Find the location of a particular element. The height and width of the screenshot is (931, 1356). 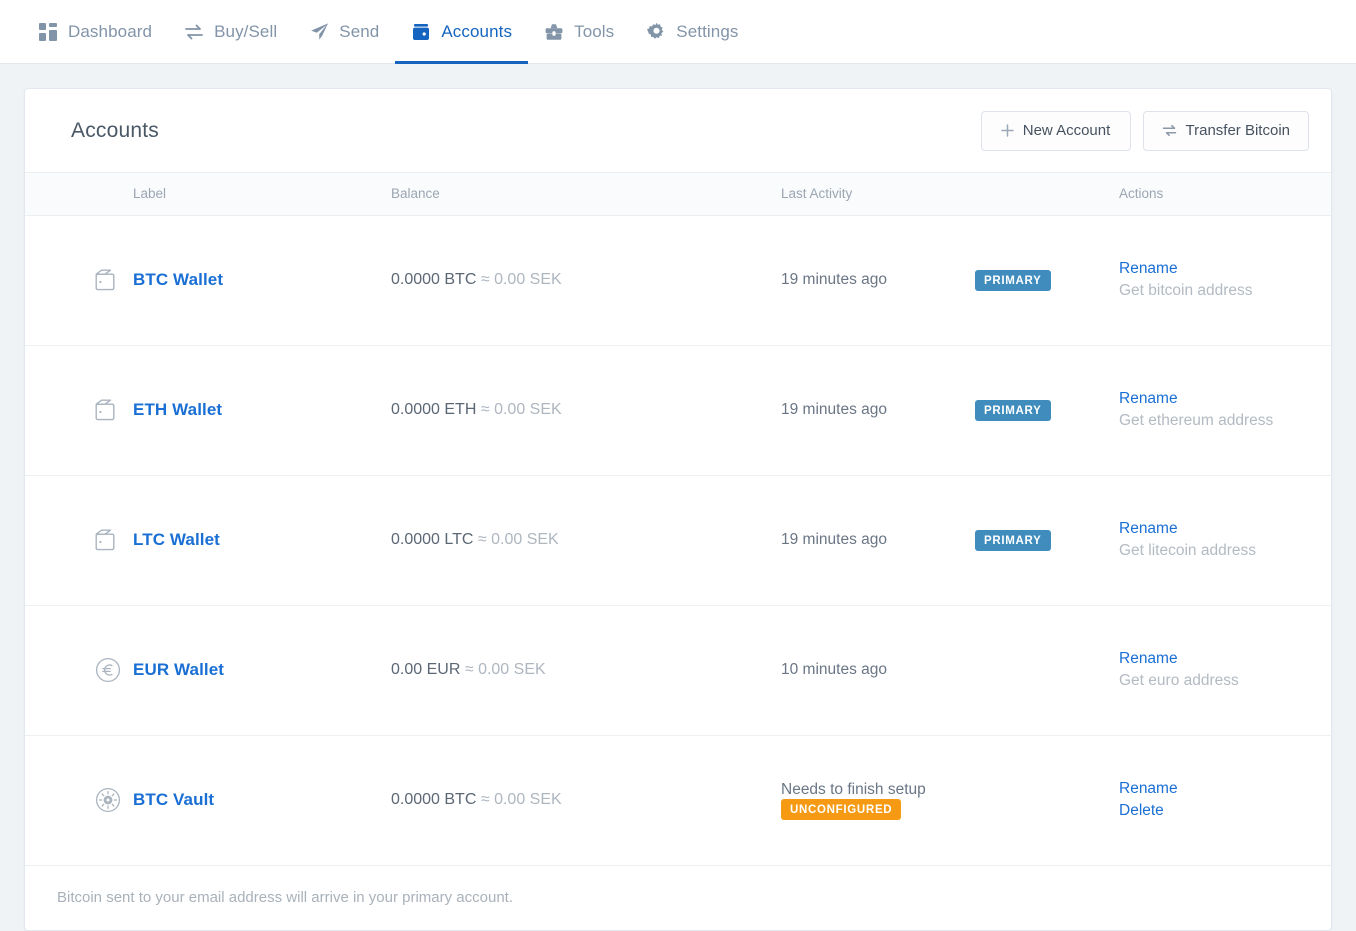

page-title: Accounts is located at coordinates (115, 130).